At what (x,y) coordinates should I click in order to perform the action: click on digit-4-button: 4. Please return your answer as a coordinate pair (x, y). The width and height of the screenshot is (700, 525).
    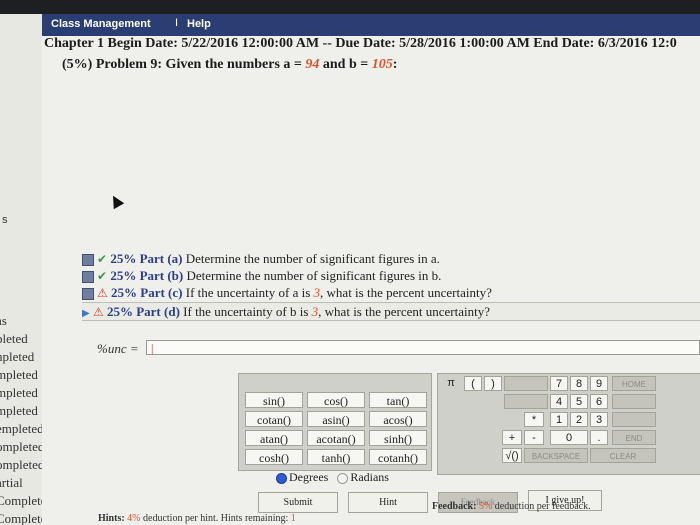
    Looking at the image, I should click on (559, 401).